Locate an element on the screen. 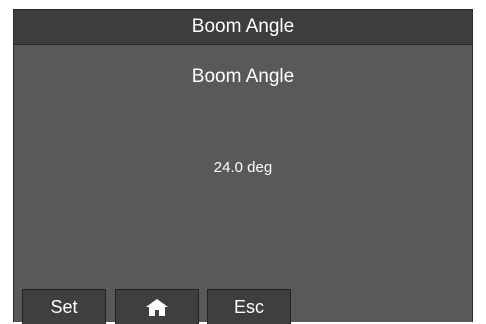 The width and height of the screenshot is (486, 324). home-button is located at coordinates (157, 306).